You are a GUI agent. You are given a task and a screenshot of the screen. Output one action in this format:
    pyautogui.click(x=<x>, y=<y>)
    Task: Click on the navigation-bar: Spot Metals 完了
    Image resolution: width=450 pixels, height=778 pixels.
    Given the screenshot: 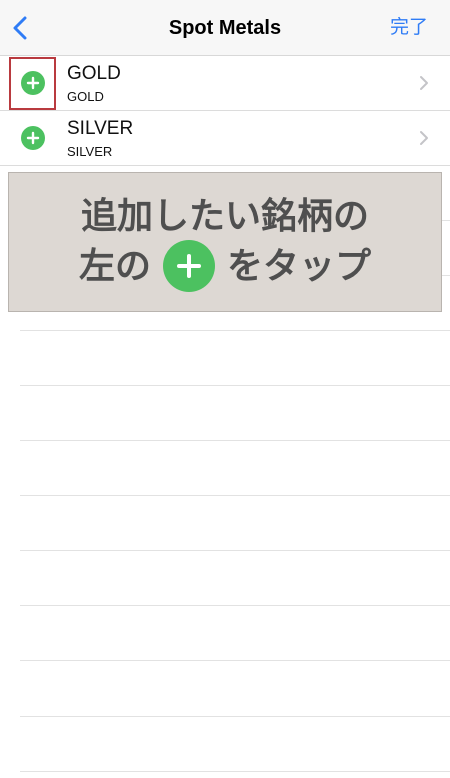 What is the action you would take?
    pyautogui.click(x=225, y=28)
    